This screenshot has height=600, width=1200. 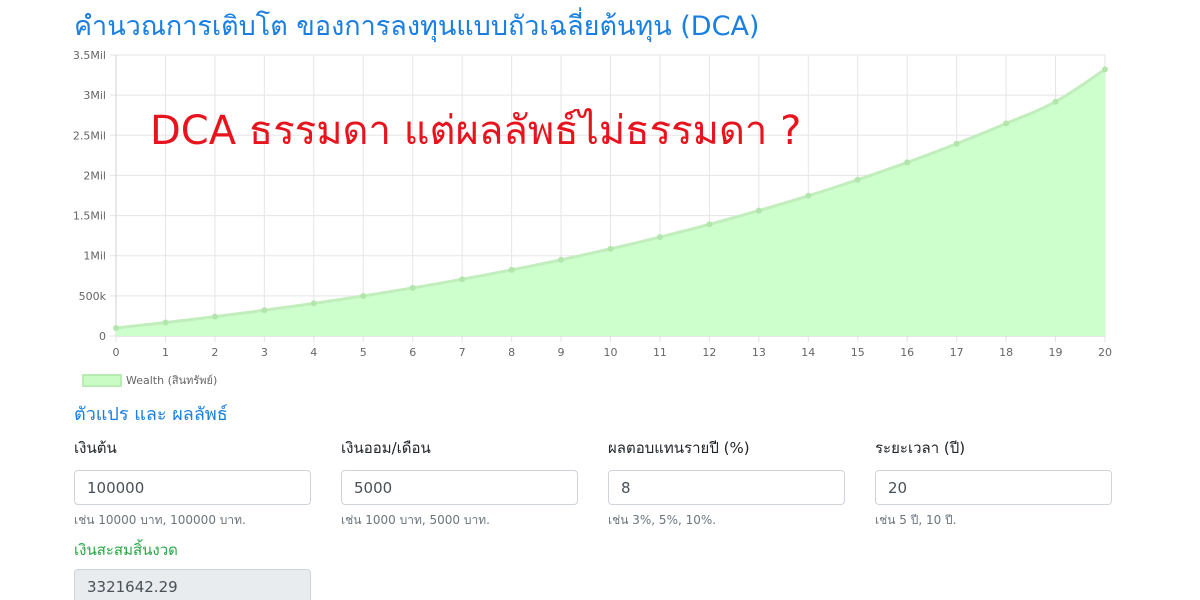 What do you see at coordinates (709, 352) in the screenshot?
I see `x-tick-label: 12` at bounding box center [709, 352].